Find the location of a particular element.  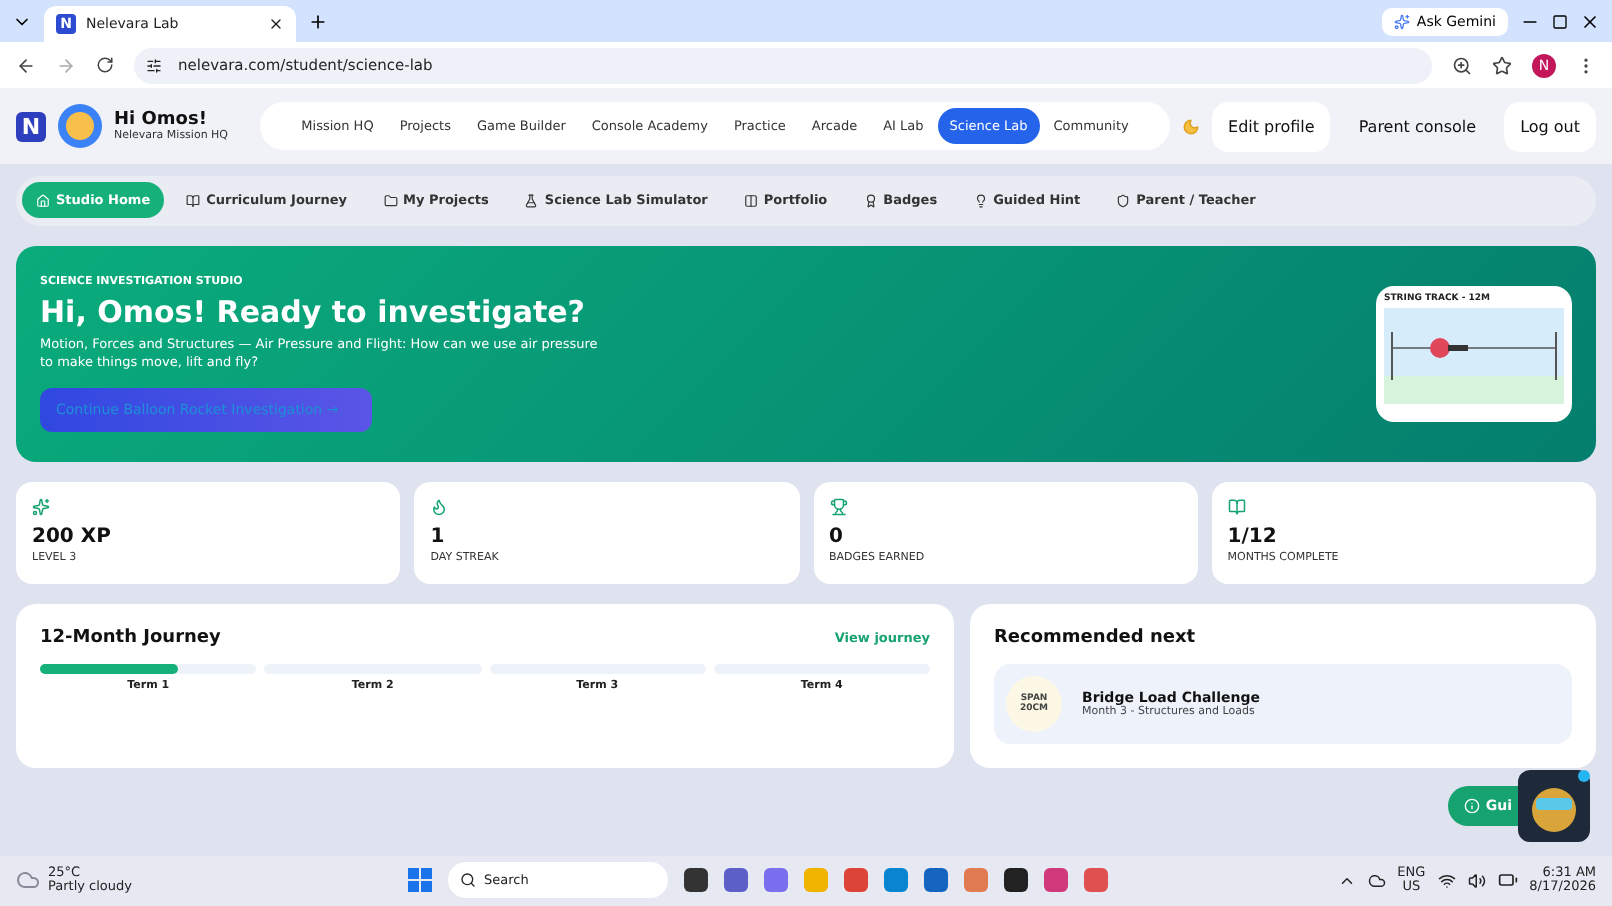

battery-icon is located at coordinates (1507, 880).